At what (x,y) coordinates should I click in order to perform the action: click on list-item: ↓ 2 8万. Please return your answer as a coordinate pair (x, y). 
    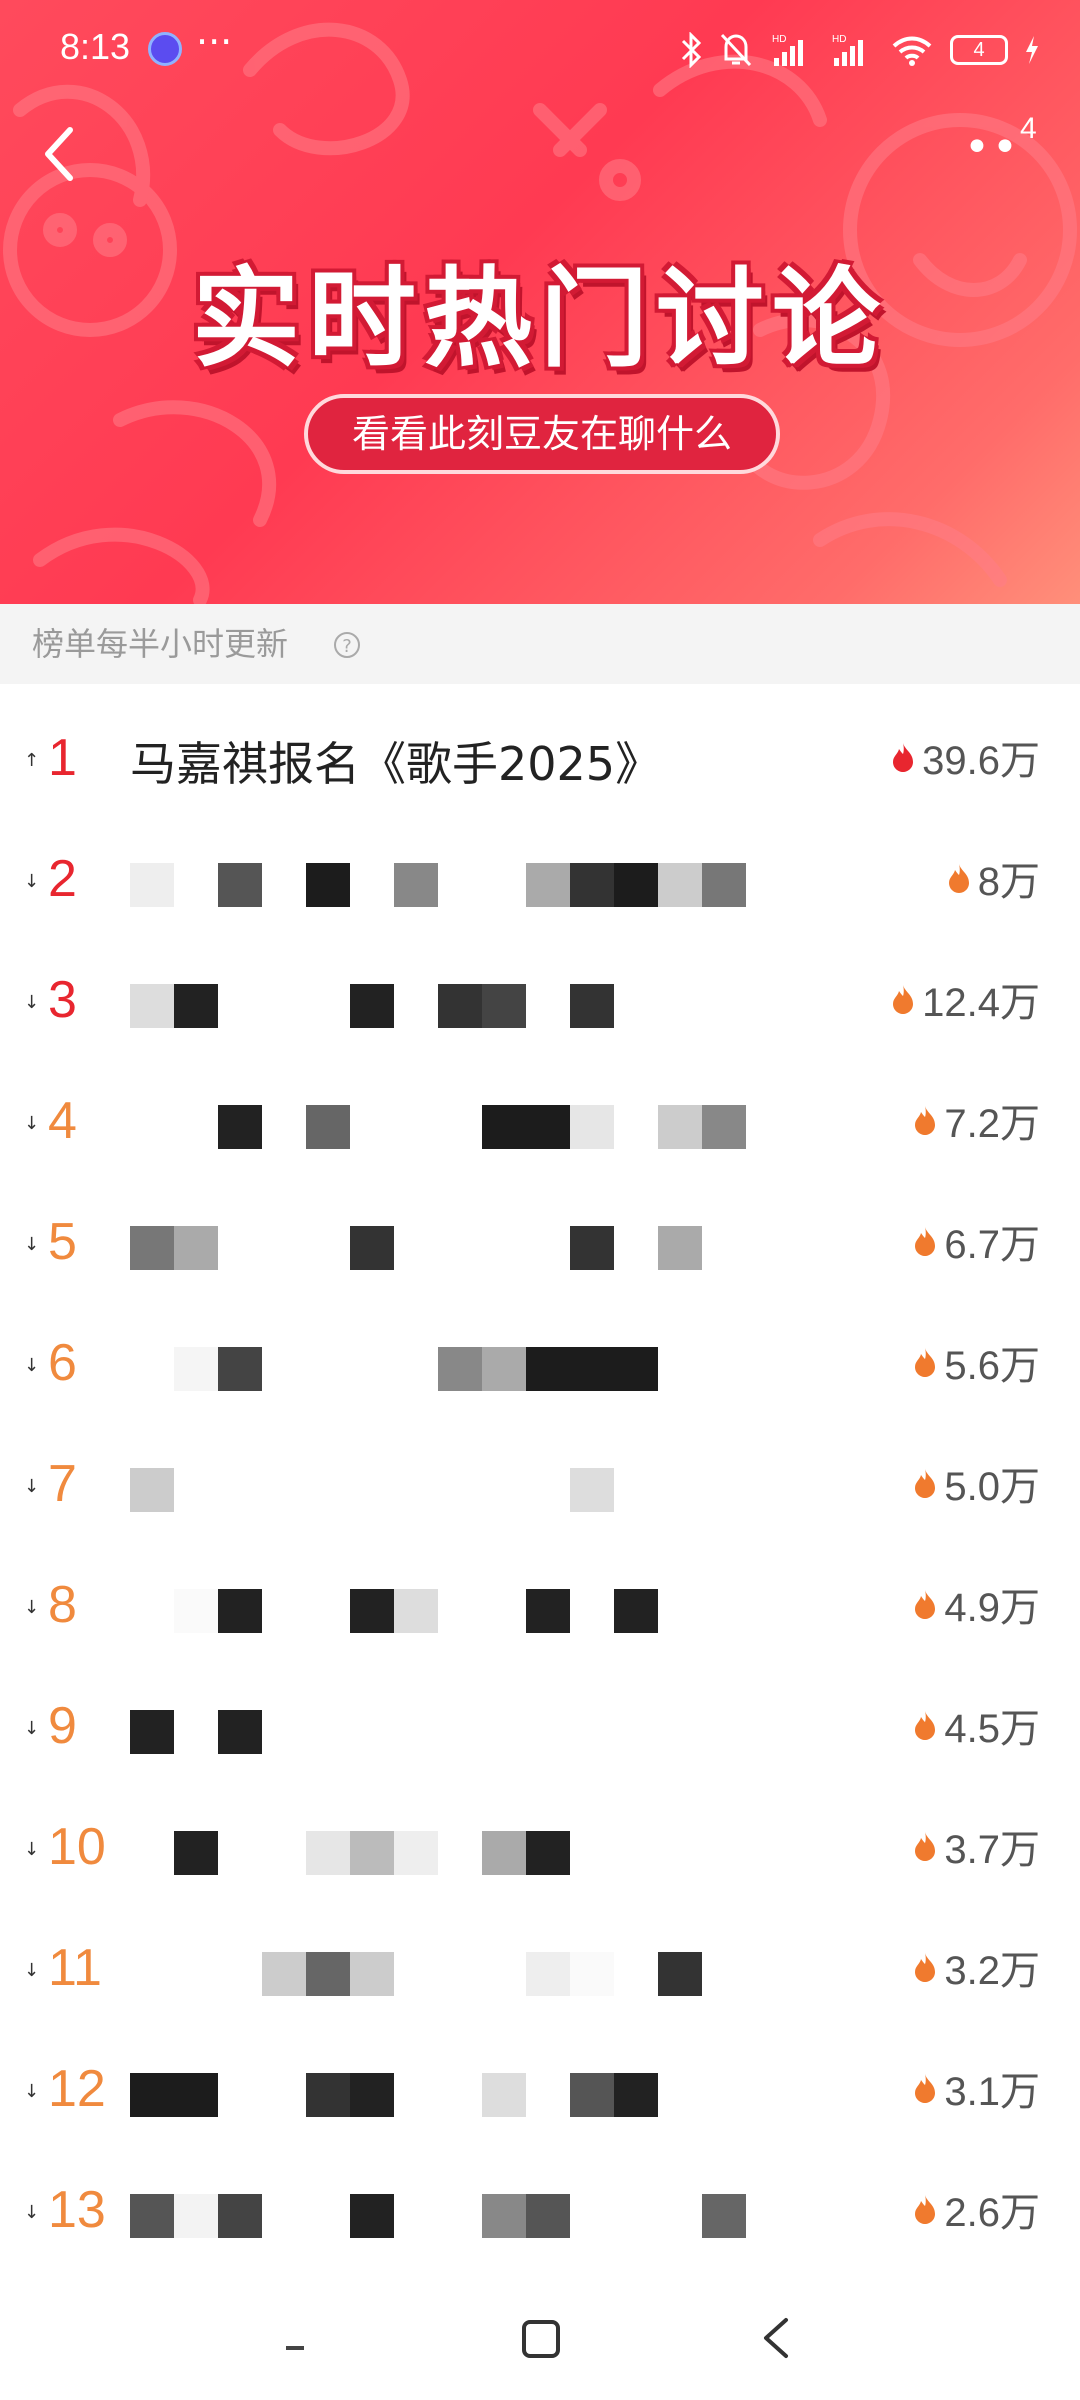
    Looking at the image, I should click on (540, 881).